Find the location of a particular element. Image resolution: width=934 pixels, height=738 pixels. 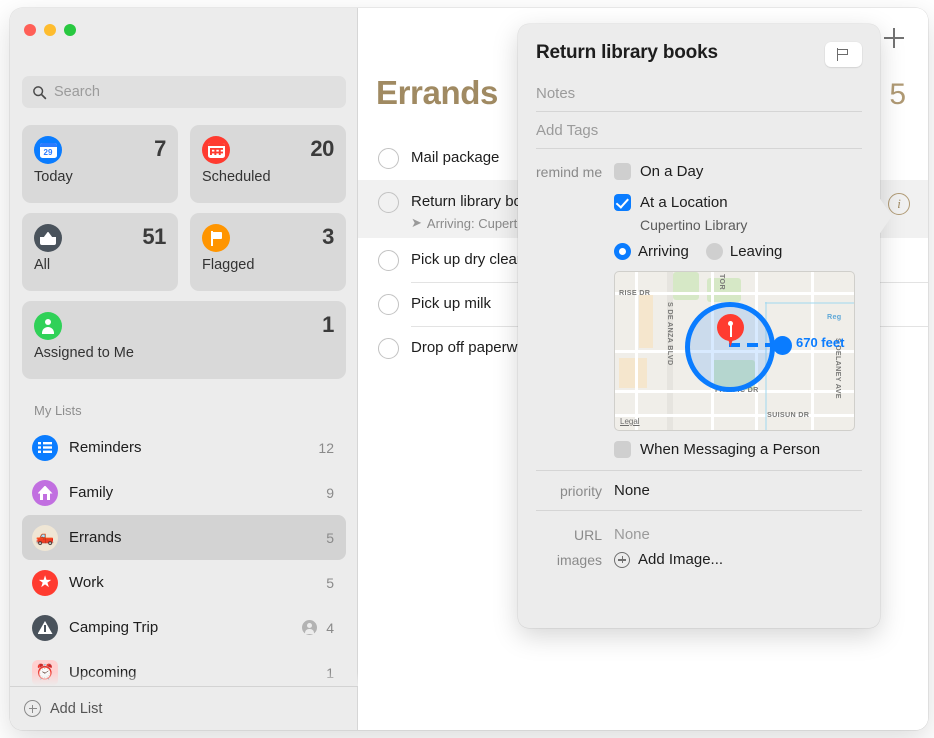

pickup-truck-emoji: 🛻 is located at coordinates (45, 537).